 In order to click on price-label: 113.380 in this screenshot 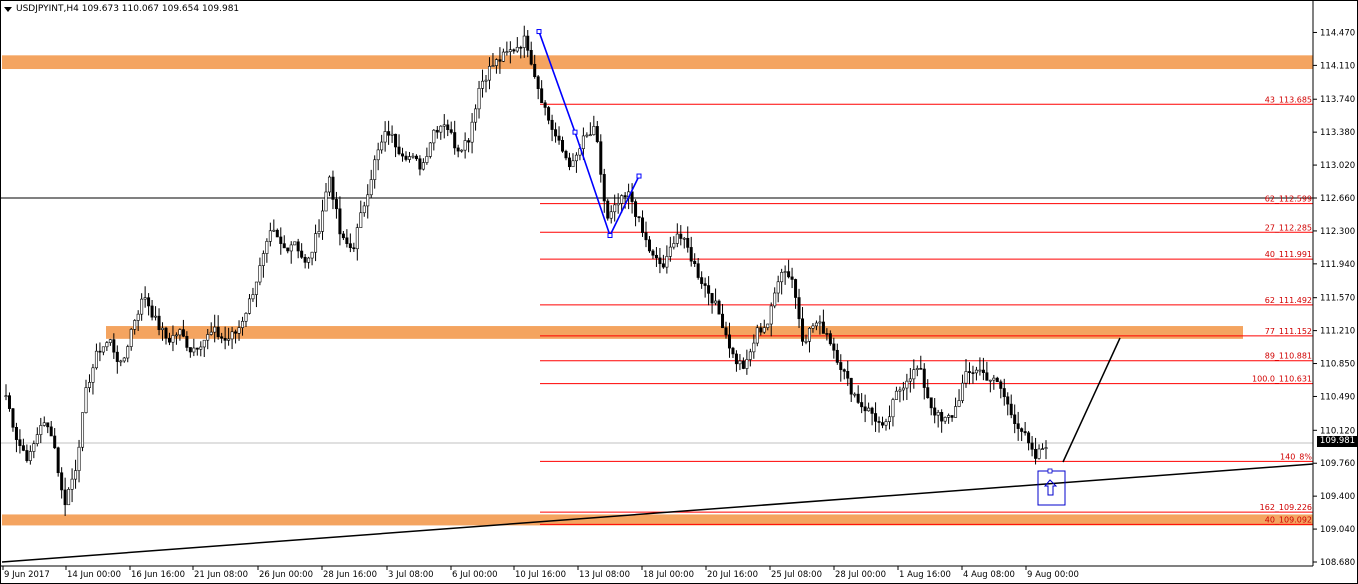, I will do `click(1337, 133)`.